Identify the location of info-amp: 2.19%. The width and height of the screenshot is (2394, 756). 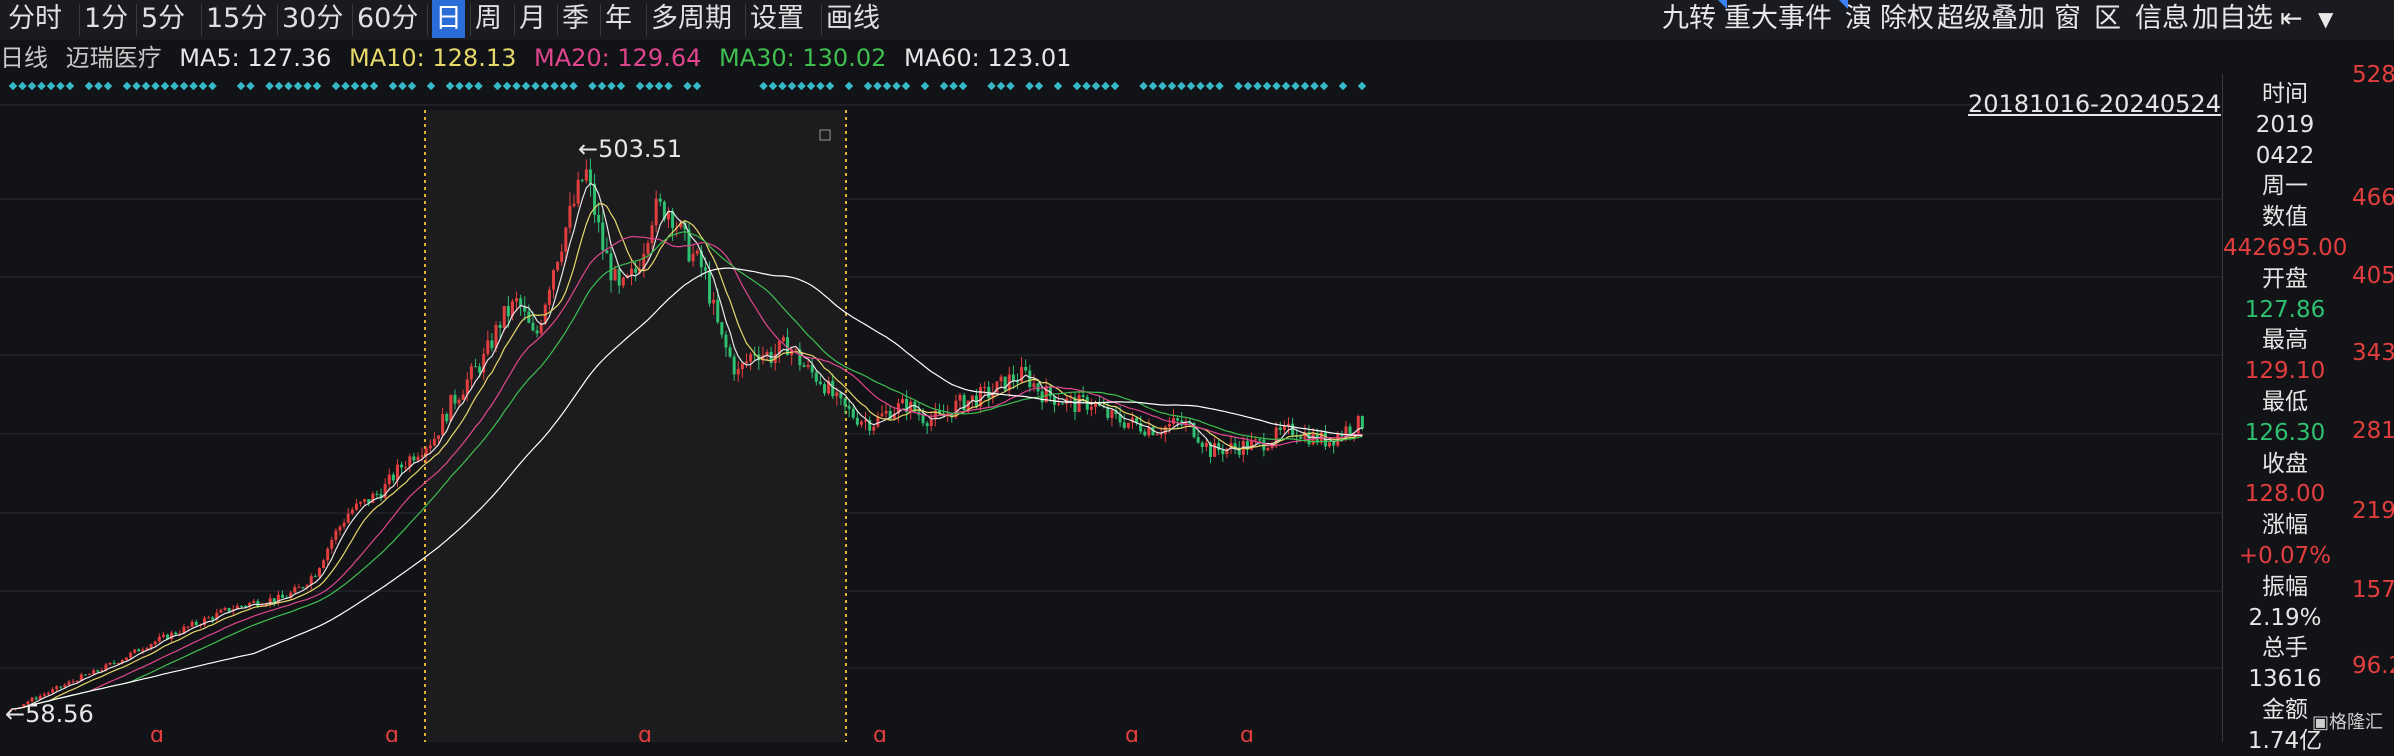
(2285, 617).